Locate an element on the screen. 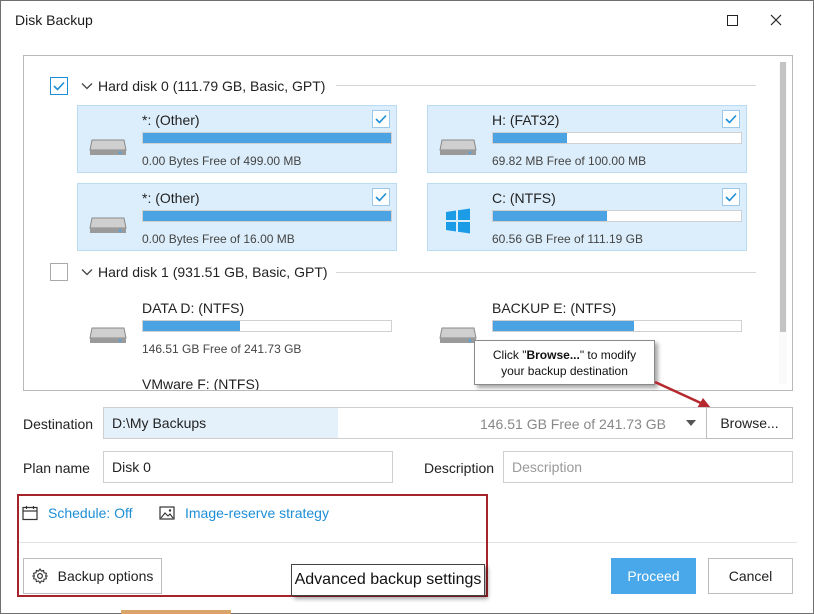  destination-label: Destination is located at coordinates (58, 424).